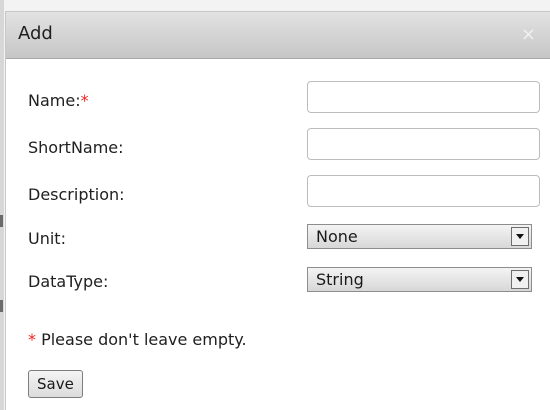 The height and width of the screenshot is (410, 550). Describe the element at coordinates (76, 194) in the screenshot. I see `description-label: Description:` at that location.